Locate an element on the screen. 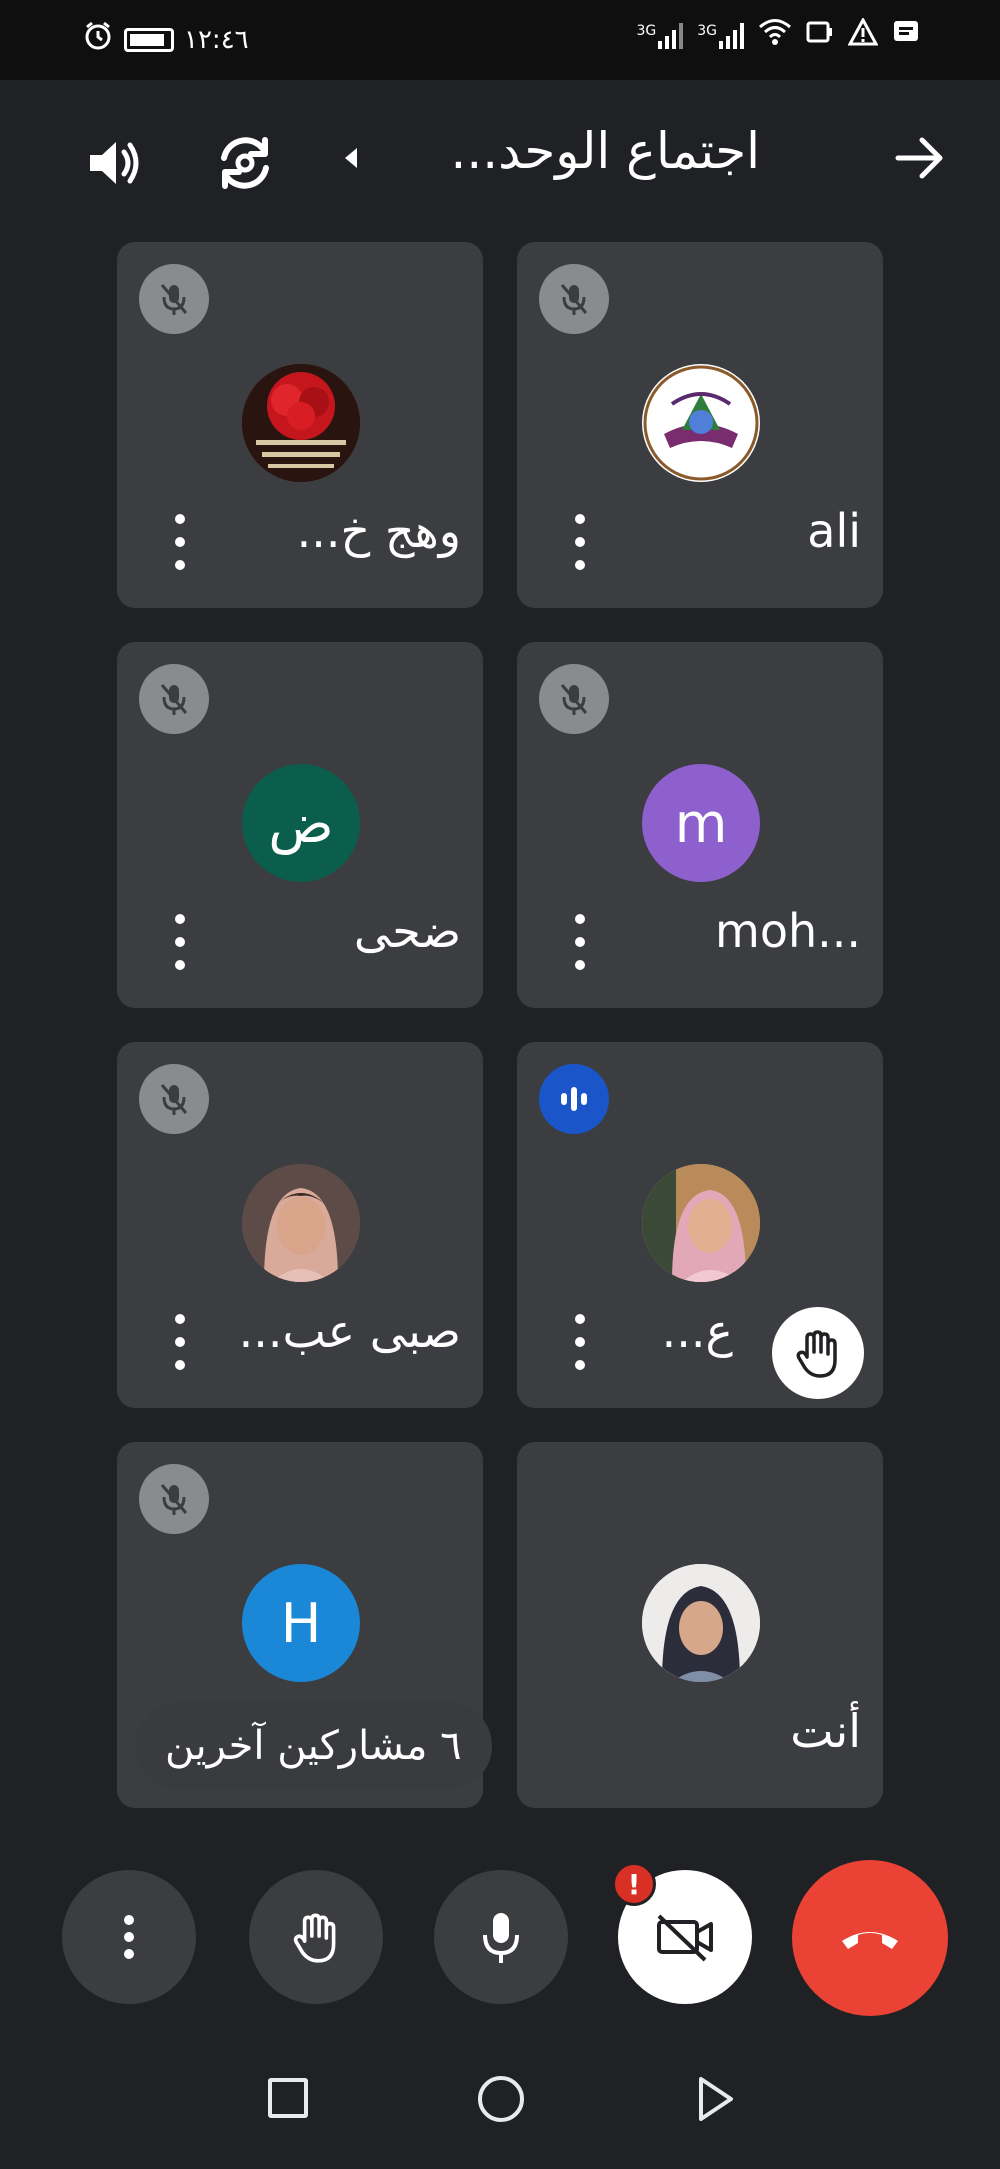  microphone-button is located at coordinates (501, 1937).